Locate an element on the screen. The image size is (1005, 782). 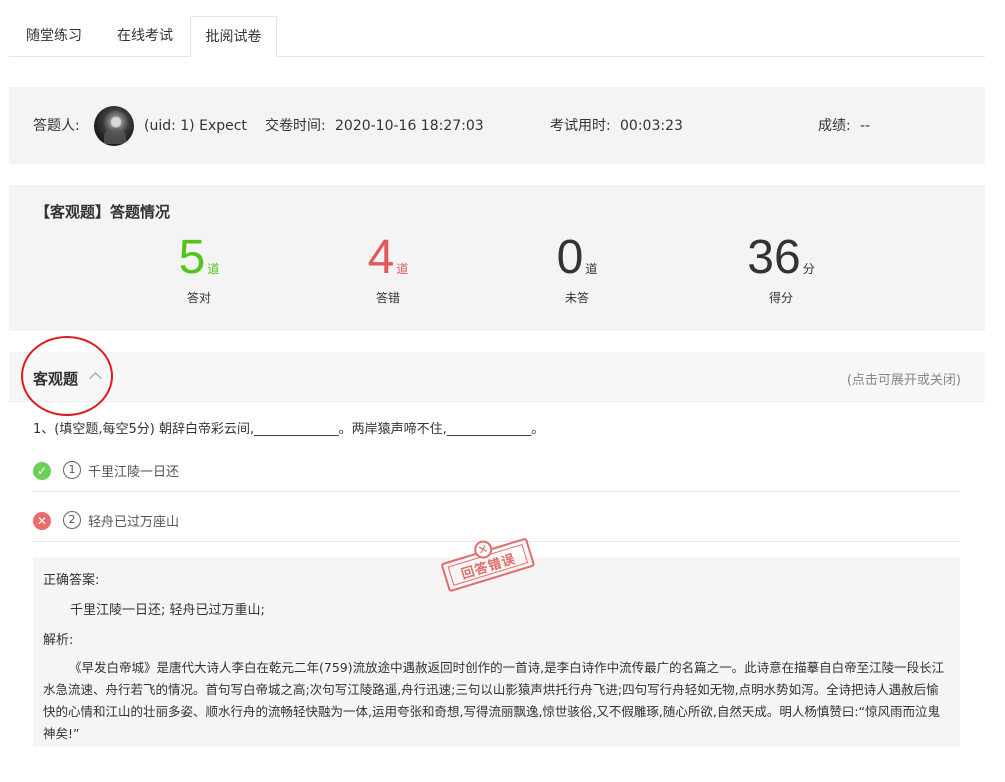
stat-unanswered-unit: 道 is located at coordinates (591, 269).